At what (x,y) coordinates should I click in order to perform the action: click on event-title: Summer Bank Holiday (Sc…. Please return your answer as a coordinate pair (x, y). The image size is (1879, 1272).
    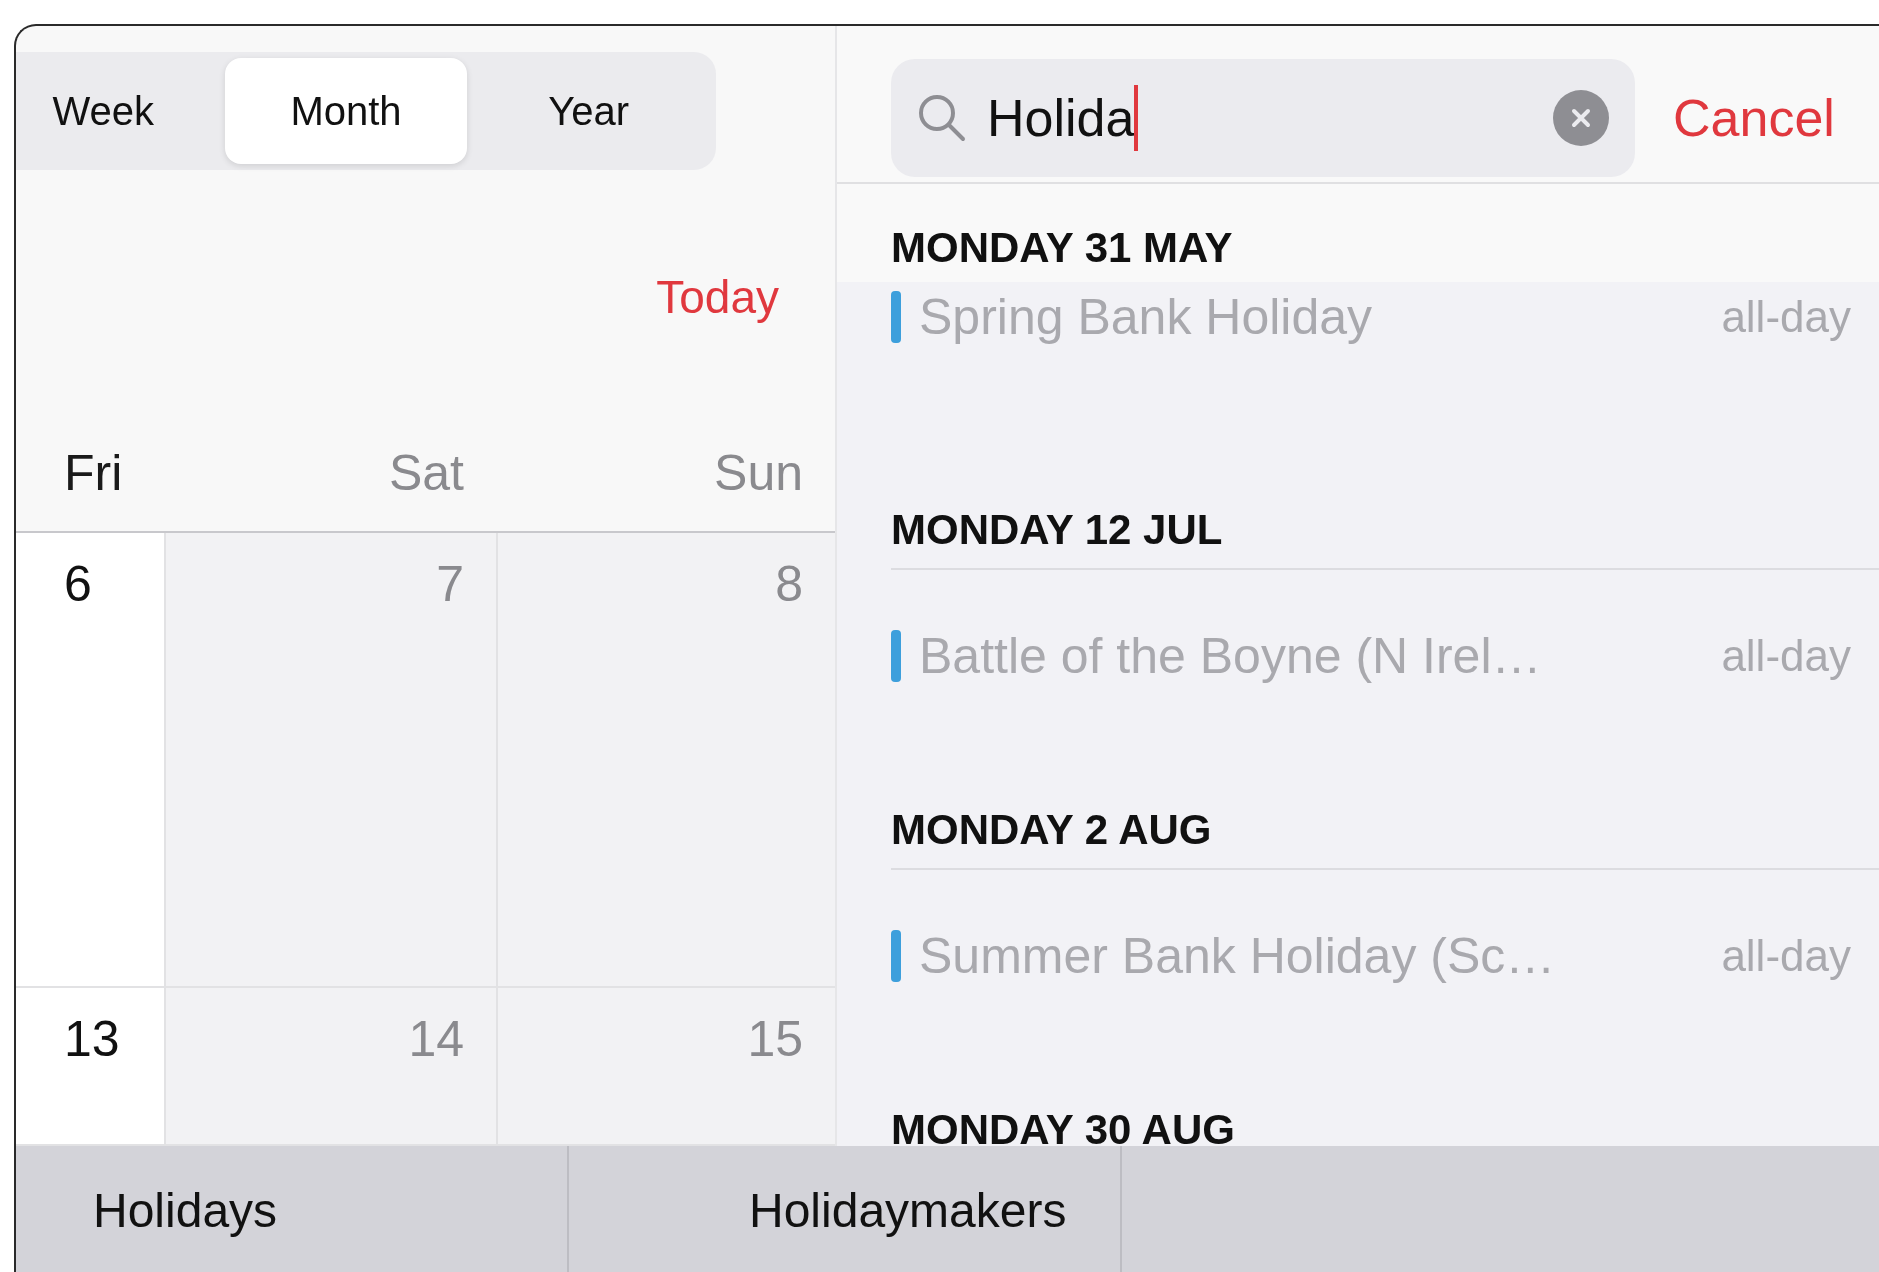
    Looking at the image, I should click on (1237, 956).